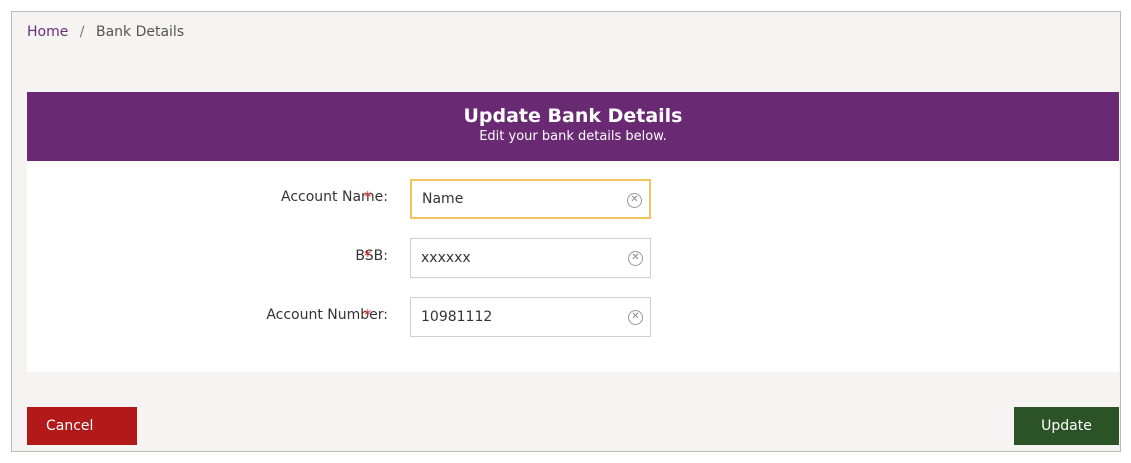  I want to click on breadcrumb-home-link: Home, so click(47, 32).